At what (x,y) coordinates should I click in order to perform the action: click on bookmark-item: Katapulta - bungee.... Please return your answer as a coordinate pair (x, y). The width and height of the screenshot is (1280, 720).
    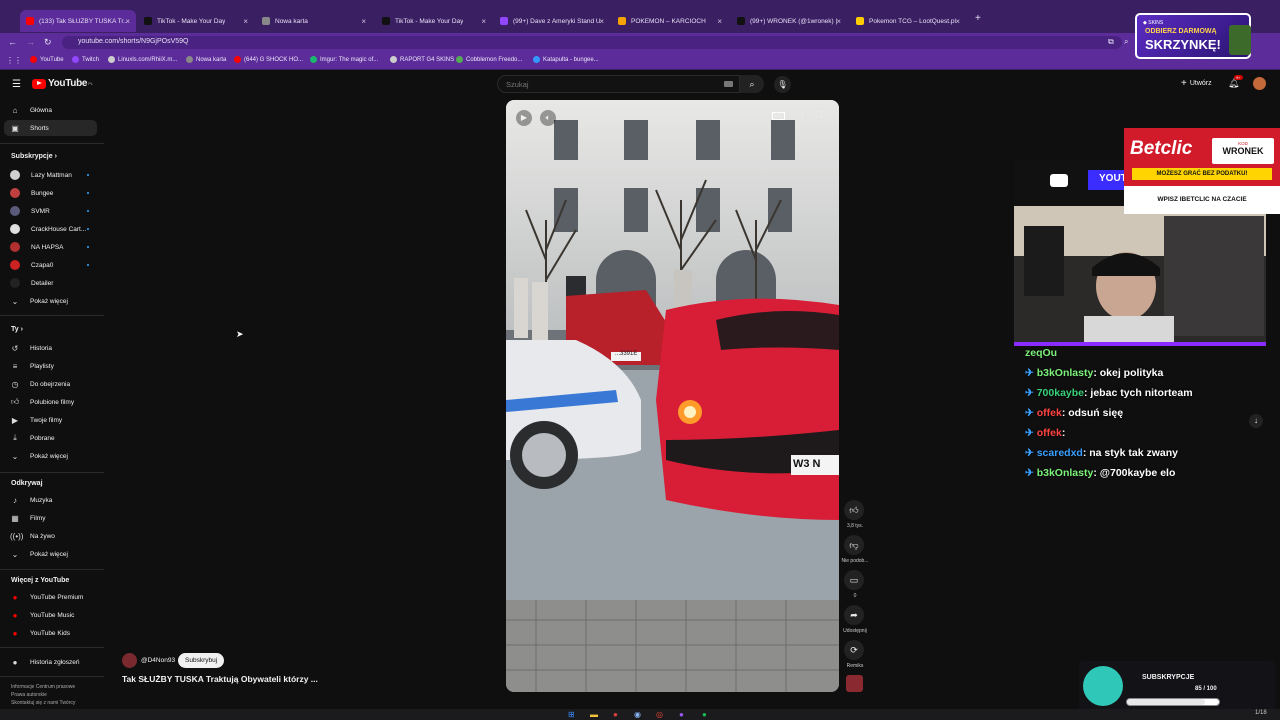
    Looking at the image, I should click on (566, 59).